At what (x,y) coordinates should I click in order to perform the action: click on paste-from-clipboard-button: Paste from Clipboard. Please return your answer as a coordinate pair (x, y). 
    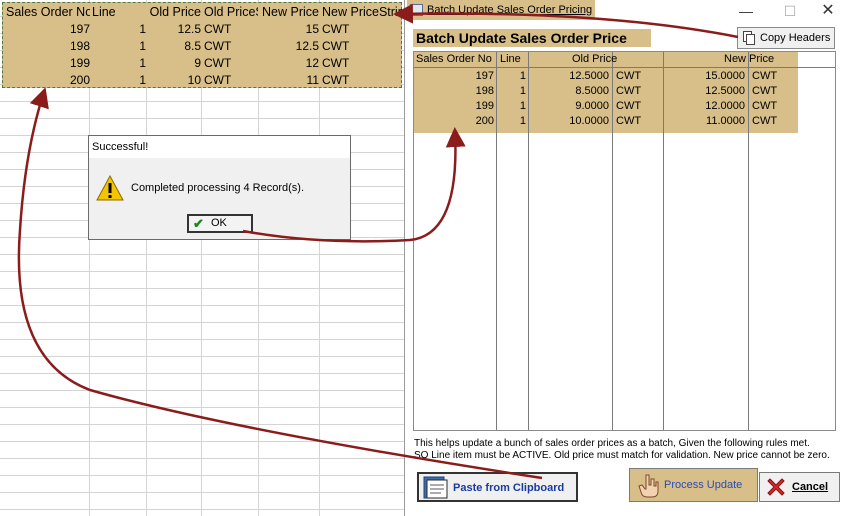
    Looking at the image, I should click on (497, 487).